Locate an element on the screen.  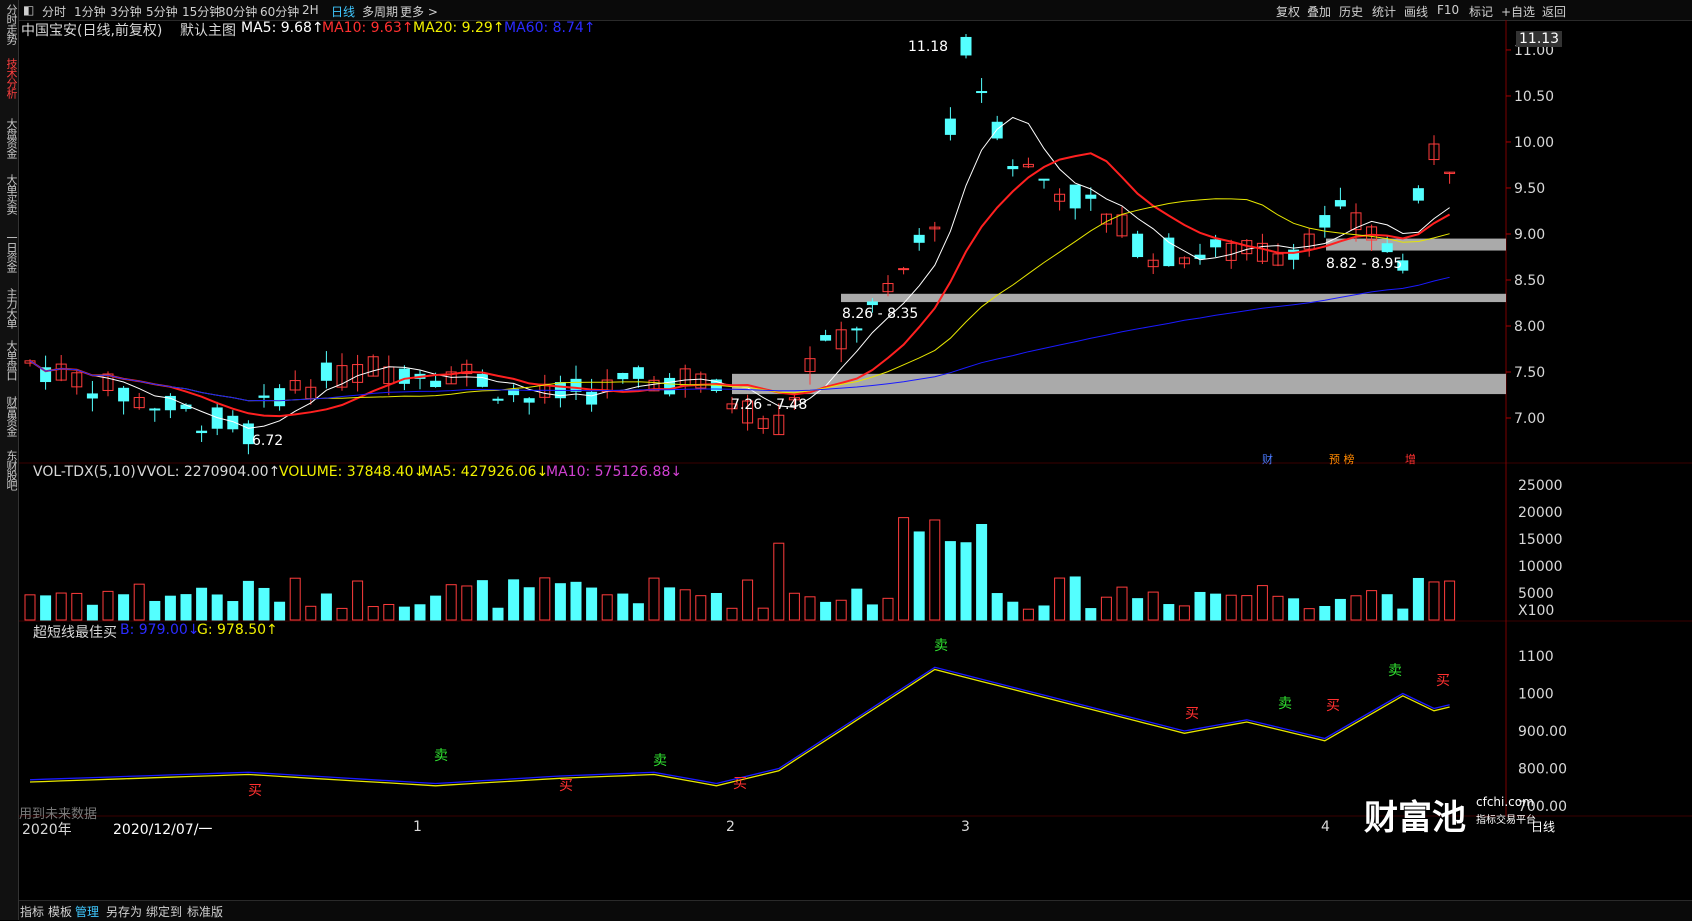
volume-axis-tick: 10000 is located at coordinates (1540, 567).